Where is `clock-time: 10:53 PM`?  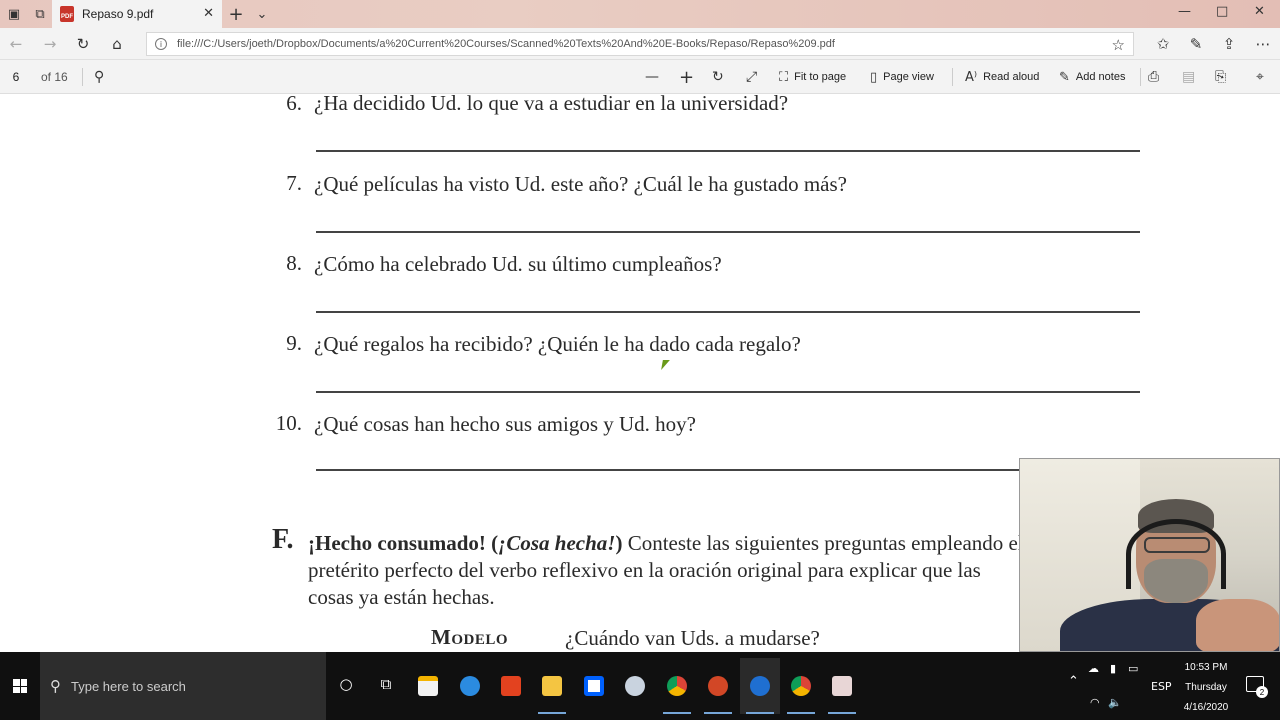
clock-time: 10:53 PM is located at coordinates (1206, 667).